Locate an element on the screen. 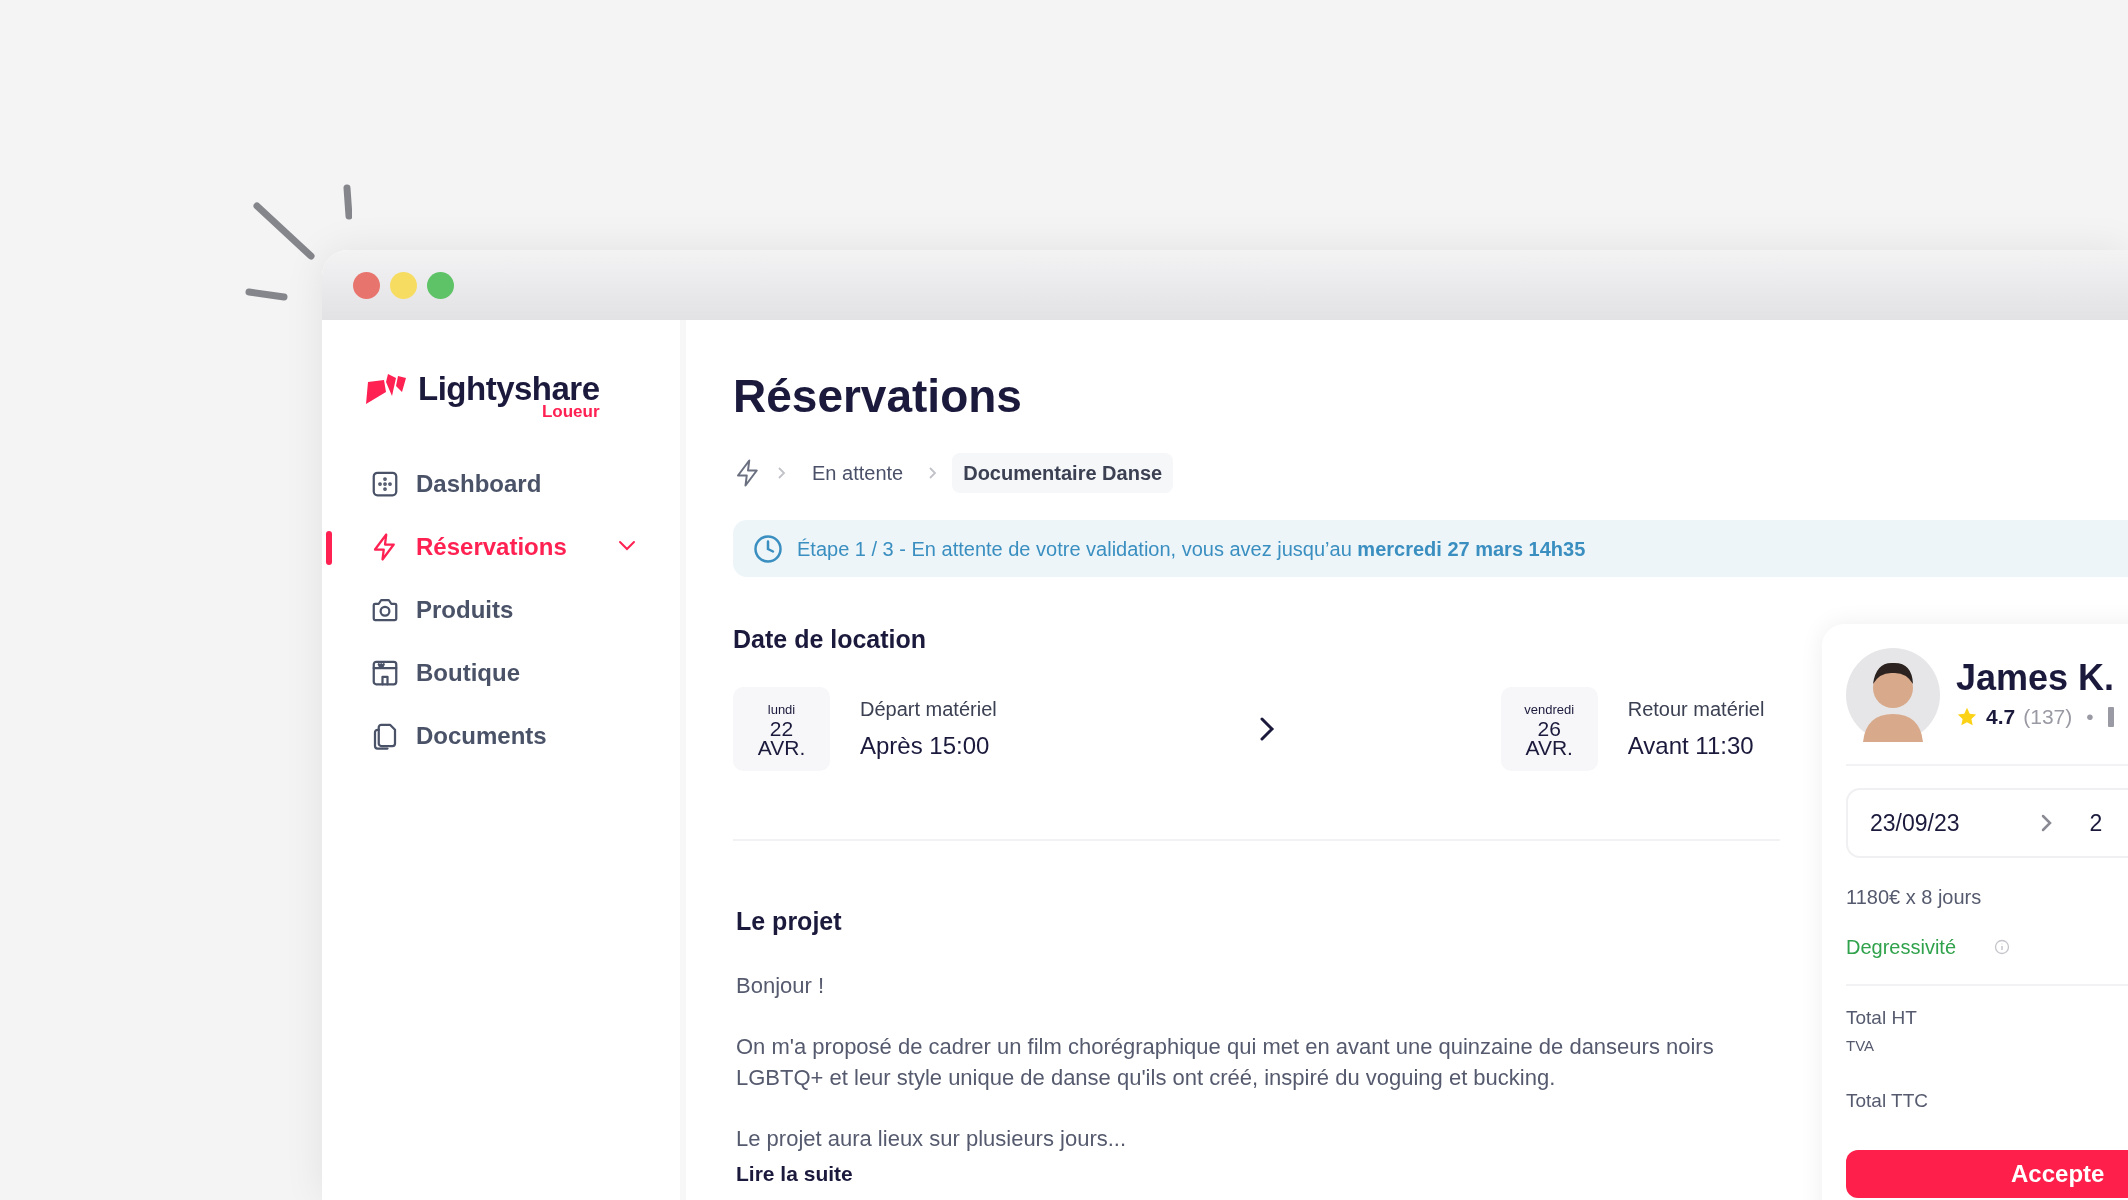 This screenshot has width=2128, height=1200. banner-text: Étape 1 / 3 - En attente de votre validation, vous avez jusqu’au mercredi 27 mars 14h35 is located at coordinates (1191, 549).